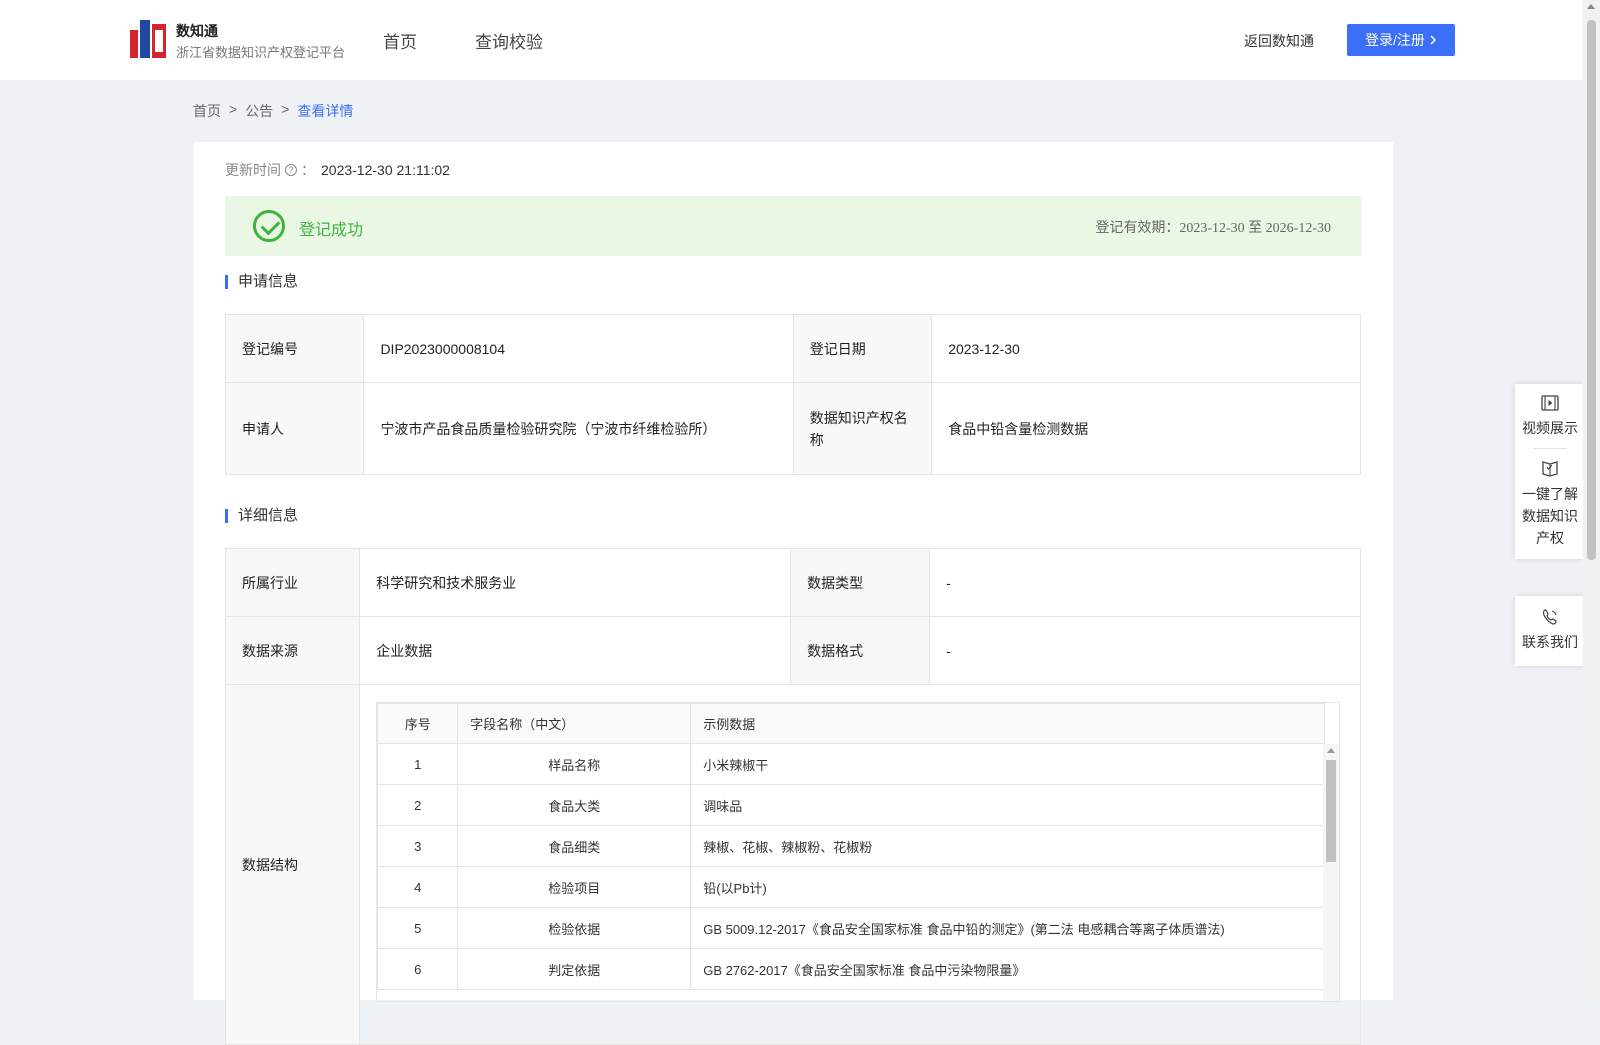  What do you see at coordinates (578, 428) in the screenshot?
I see `applicant-value: 宁波市产品食品质量检验研究院（宁波市纤维检验所）` at bounding box center [578, 428].